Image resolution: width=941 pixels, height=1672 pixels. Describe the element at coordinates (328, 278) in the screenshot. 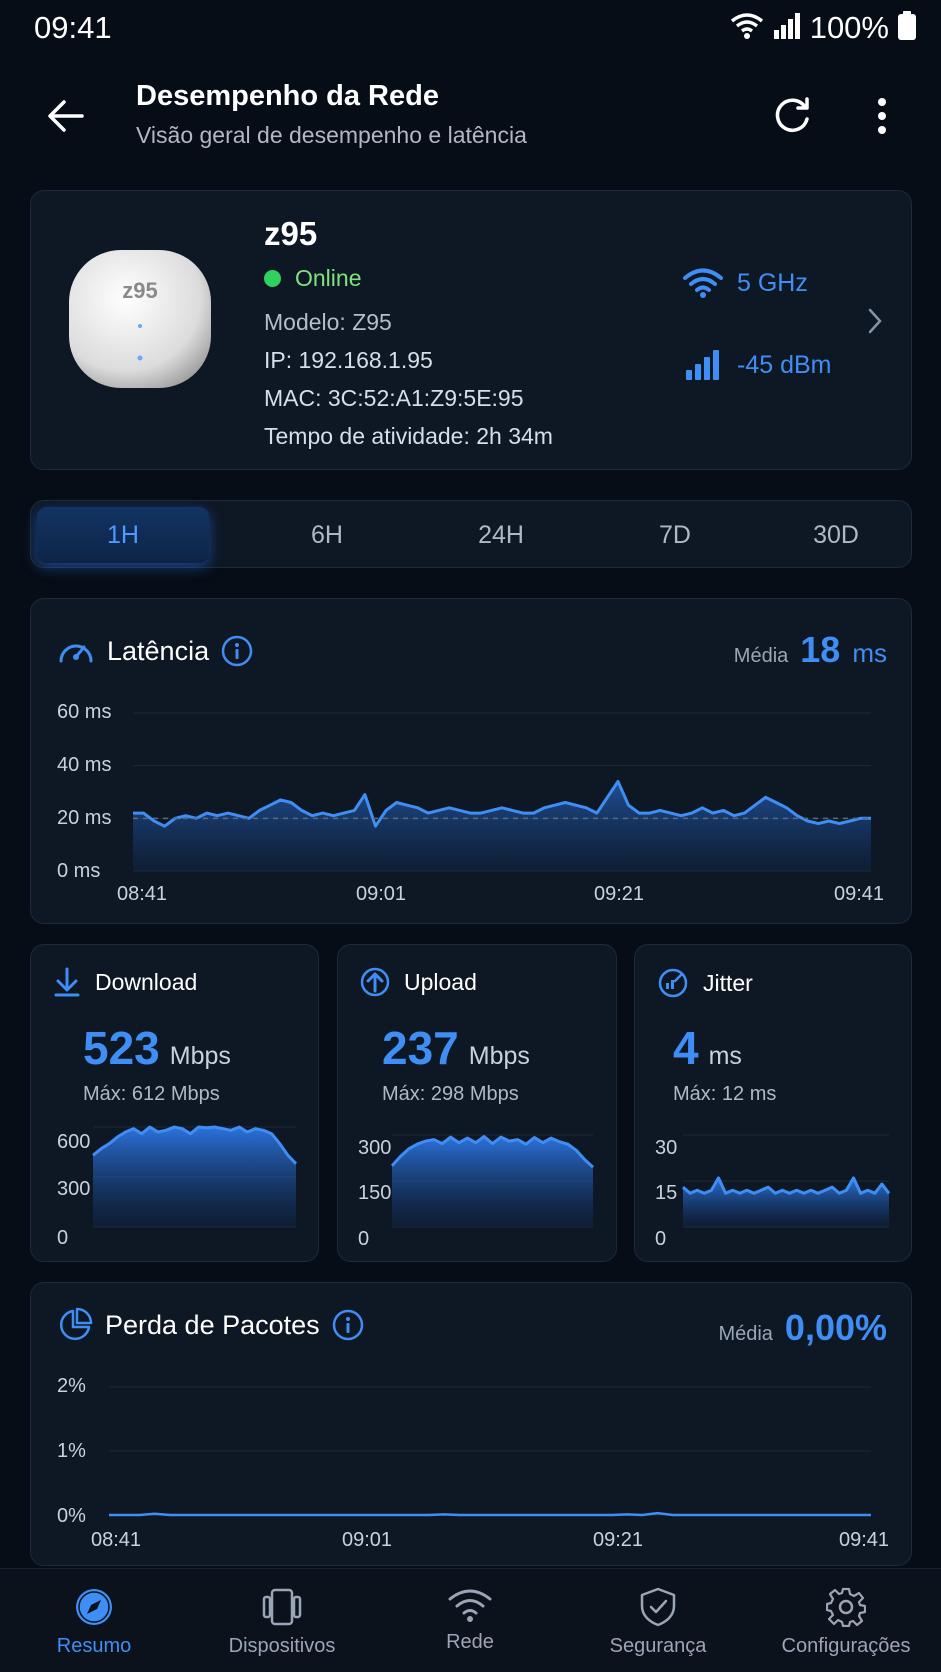

I see `device-status-text: Online` at that location.